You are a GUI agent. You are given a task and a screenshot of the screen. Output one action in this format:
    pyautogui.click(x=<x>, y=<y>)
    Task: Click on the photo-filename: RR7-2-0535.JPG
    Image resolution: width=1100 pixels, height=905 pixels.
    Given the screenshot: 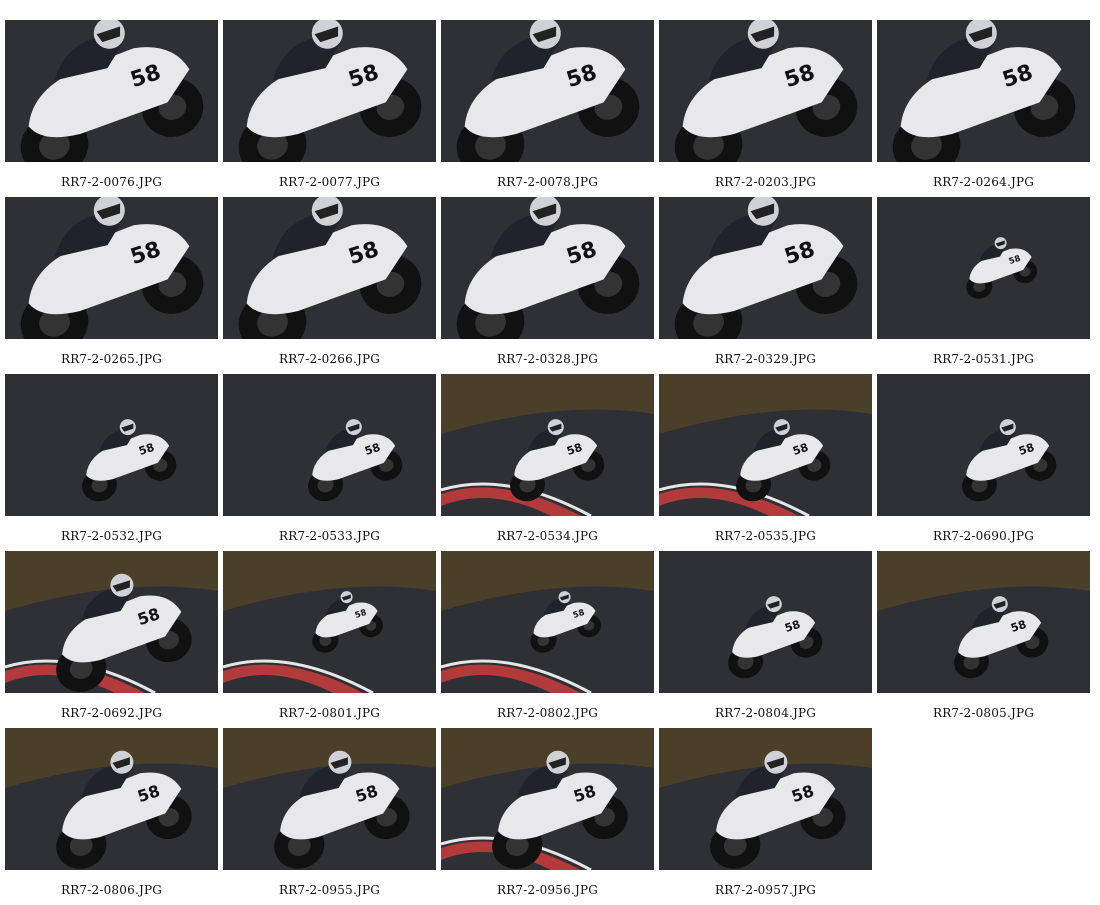 What is the action you would take?
    pyautogui.click(x=765, y=536)
    